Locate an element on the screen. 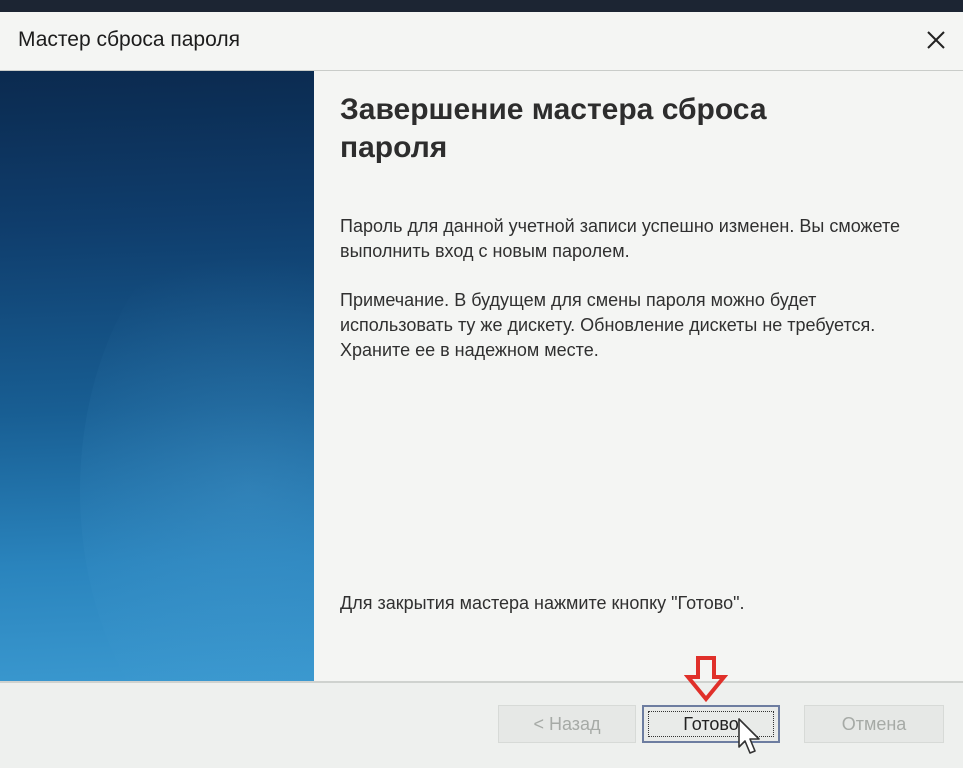 Image resolution: width=963 pixels, height=768 pixels. page-title: Завершение мастера сброса пароля is located at coordinates (553, 128).